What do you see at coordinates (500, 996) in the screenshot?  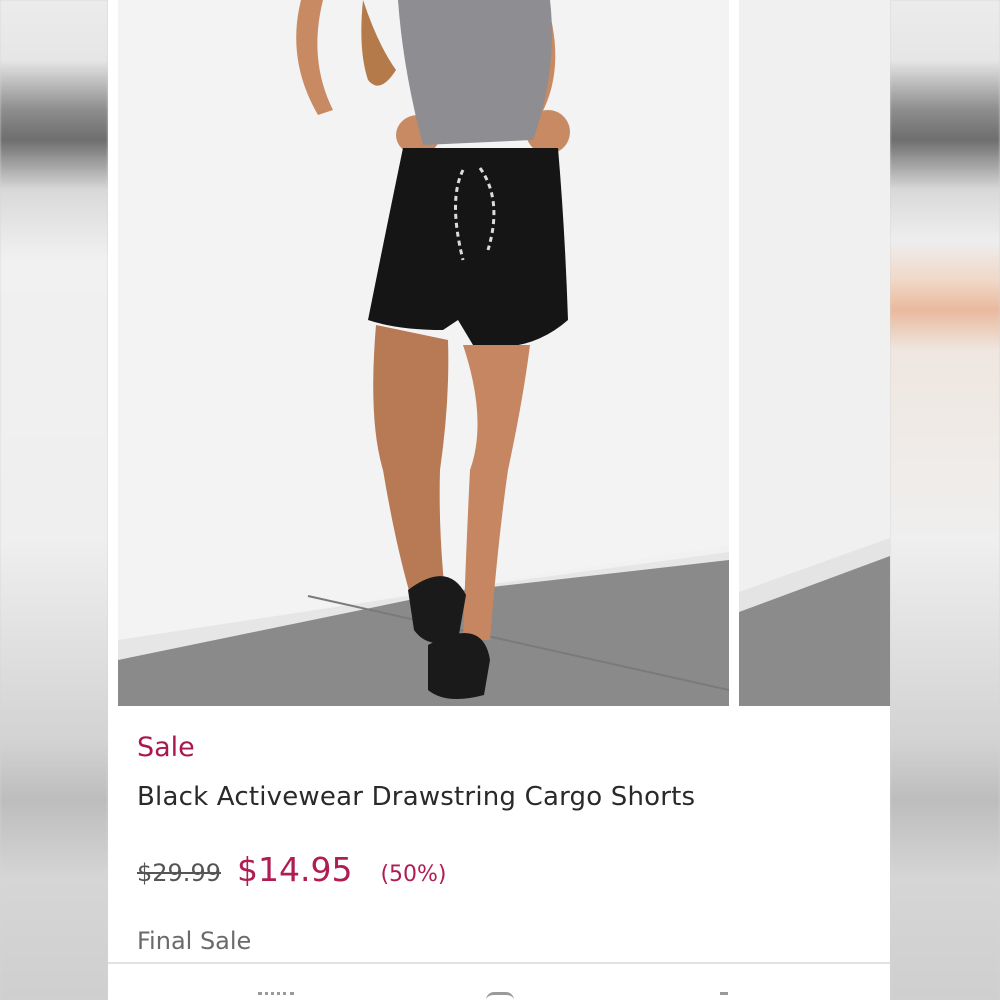 I see `instagram-icon` at bounding box center [500, 996].